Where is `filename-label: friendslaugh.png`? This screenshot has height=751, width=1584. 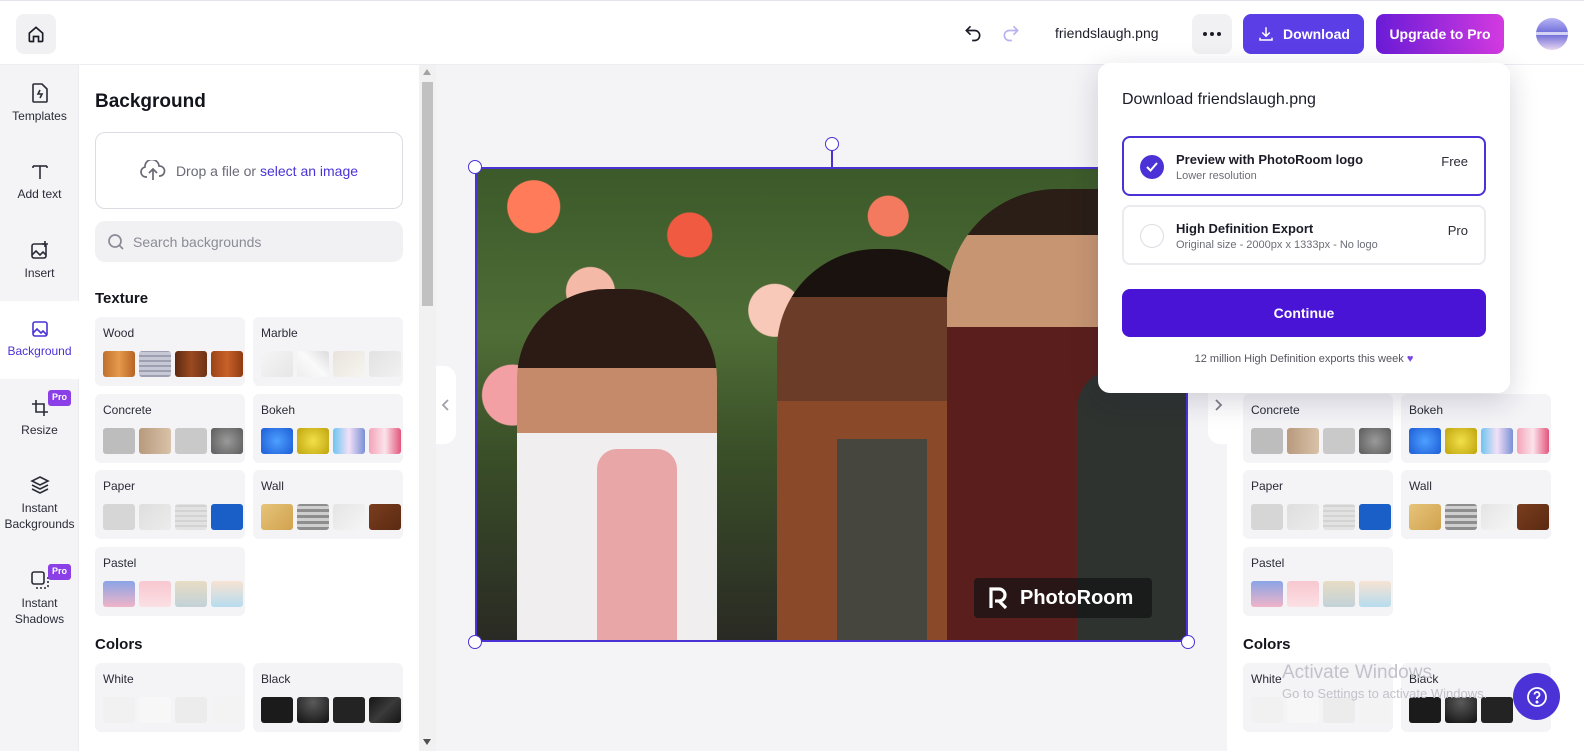 filename-label: friendslaugh.png is located at coordinates (1107, 33).